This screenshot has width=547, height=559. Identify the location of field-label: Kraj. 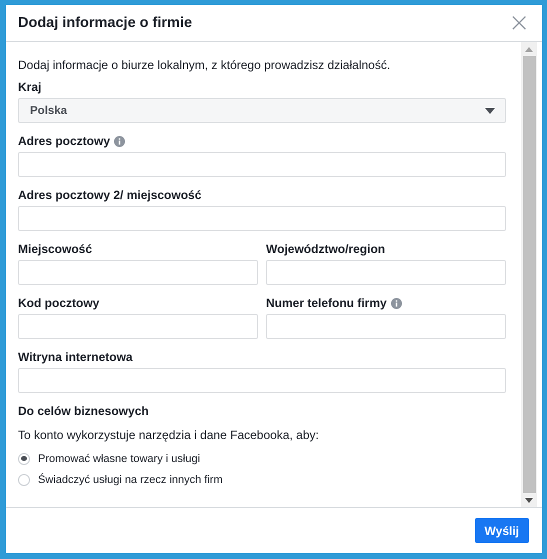
(30, 87).